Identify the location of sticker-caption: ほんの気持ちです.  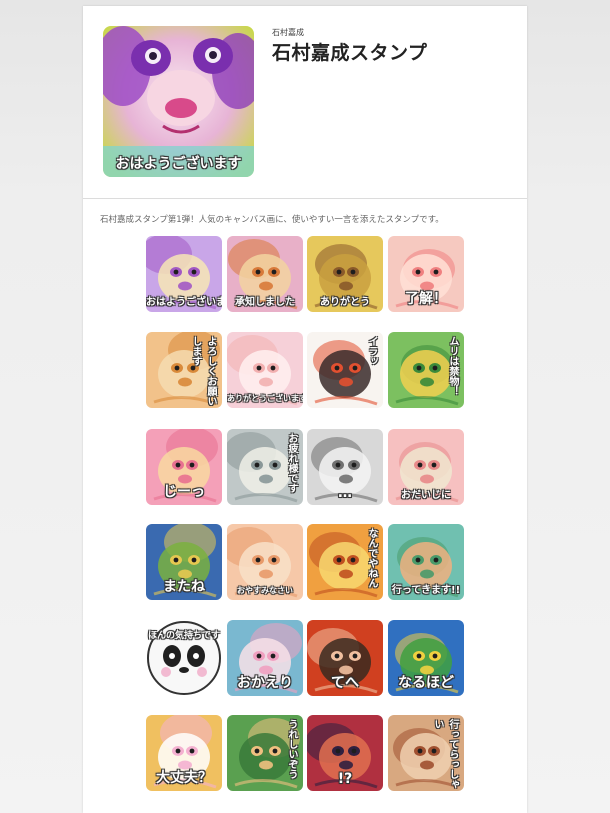
(183, 636).